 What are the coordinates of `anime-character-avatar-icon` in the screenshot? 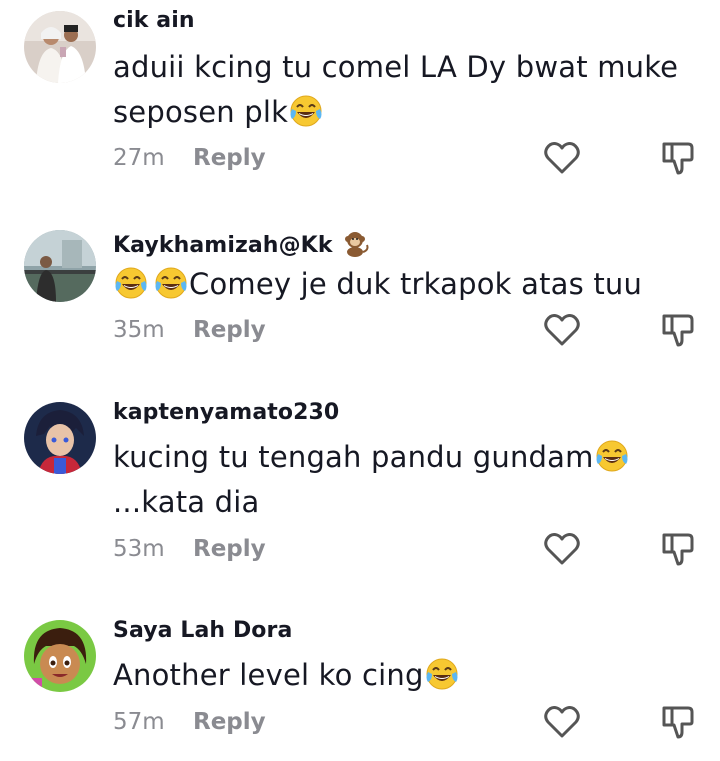 It's located at (60, 438).